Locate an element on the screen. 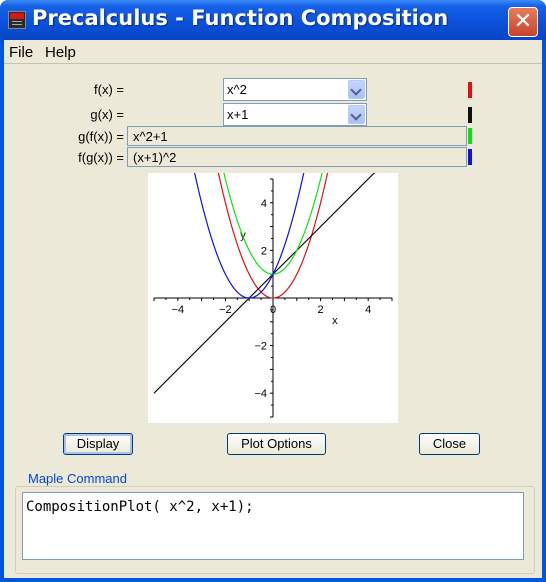  x-axis-label: x is located at coordinates (335, 321).